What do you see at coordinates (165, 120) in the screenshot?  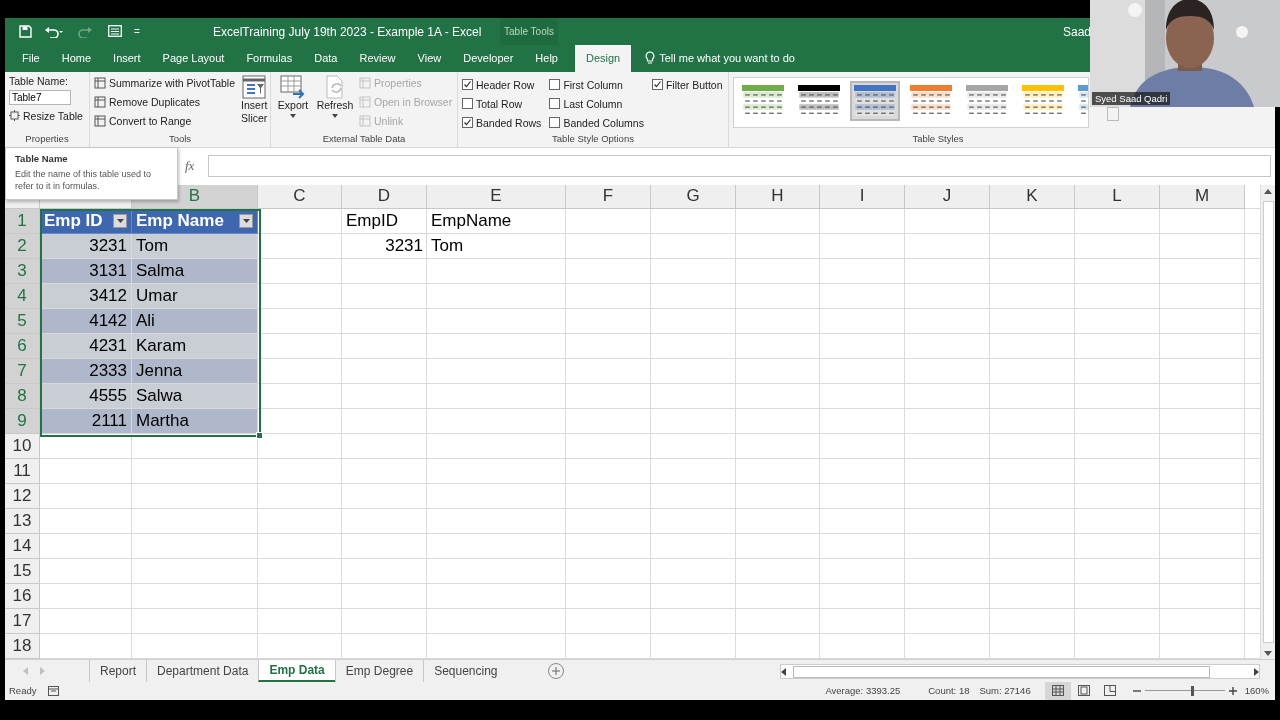 I see `ribbon-button: Convert to Range` at bounding box center [165, 120].